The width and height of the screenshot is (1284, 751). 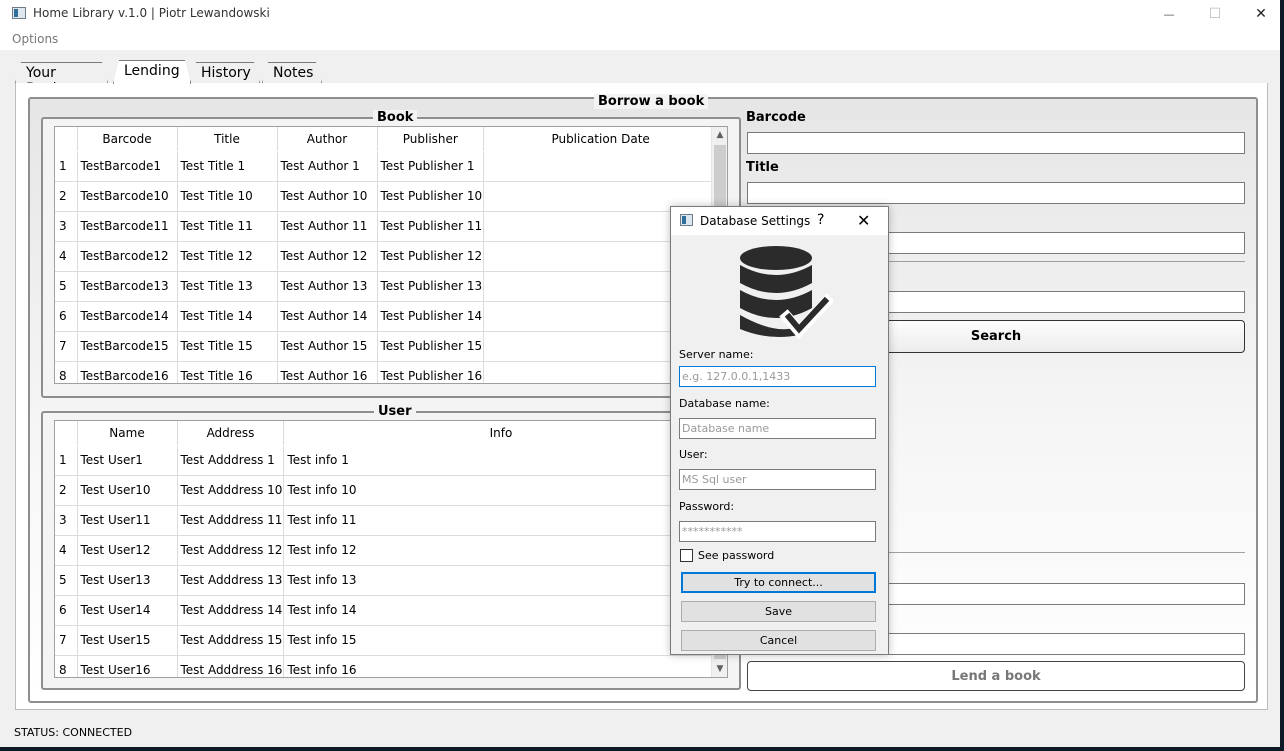 What do you see at coordinates (127, 286) in the screenshot?
I see `cell-barcode: TestBarcode13` at bounding box center [127, 286].